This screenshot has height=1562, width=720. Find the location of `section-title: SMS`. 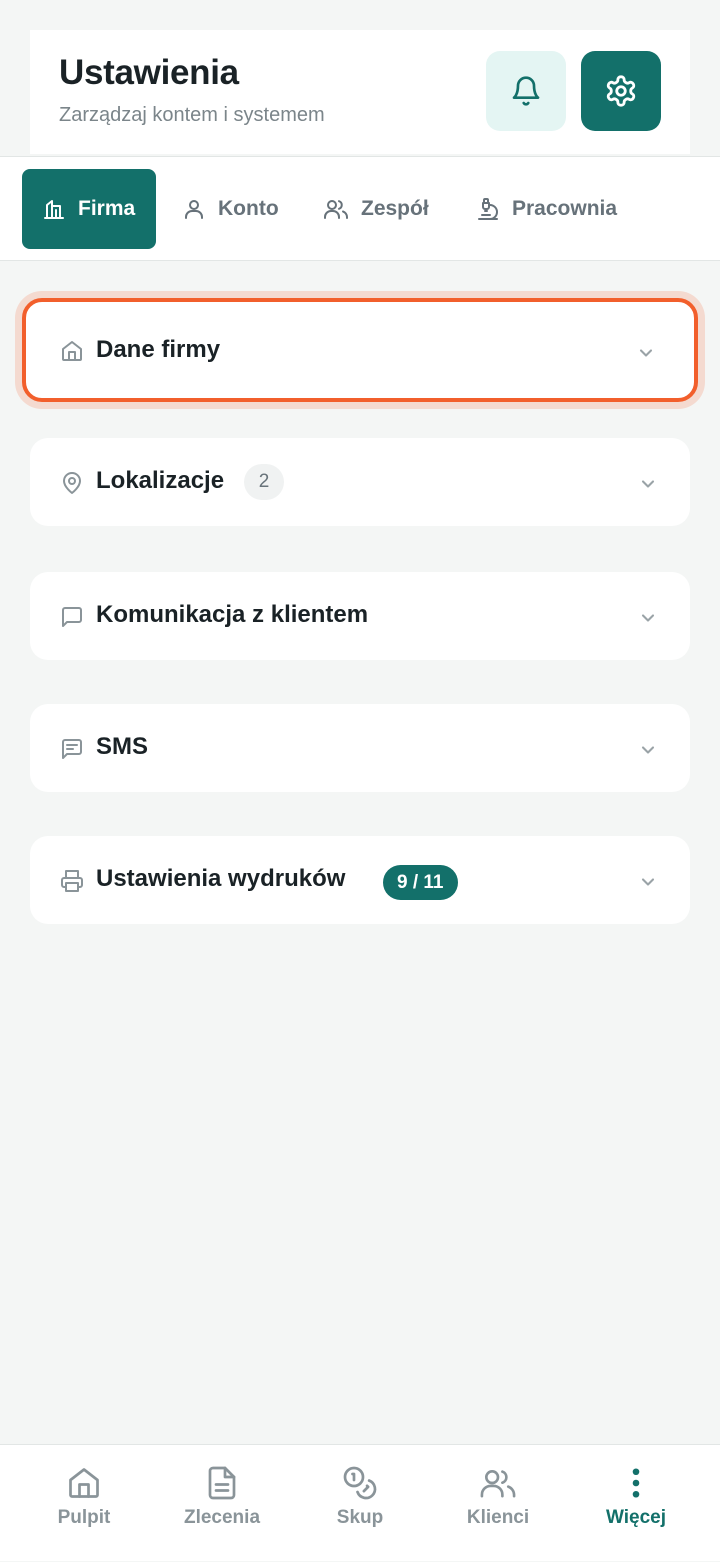

section-title: SMS is located at coordinates (122, 746).